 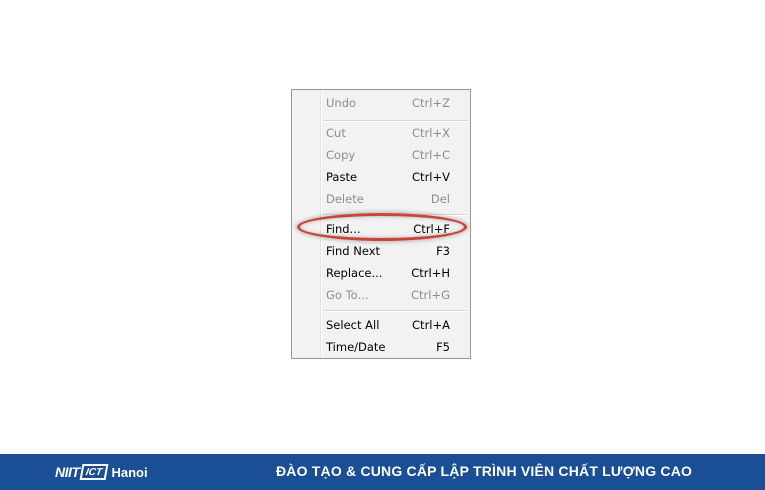 What do you see at coordinates (129, 472) in the screenshot?
I see `logo-city: Hanoi` at bounding box center [129, 472].